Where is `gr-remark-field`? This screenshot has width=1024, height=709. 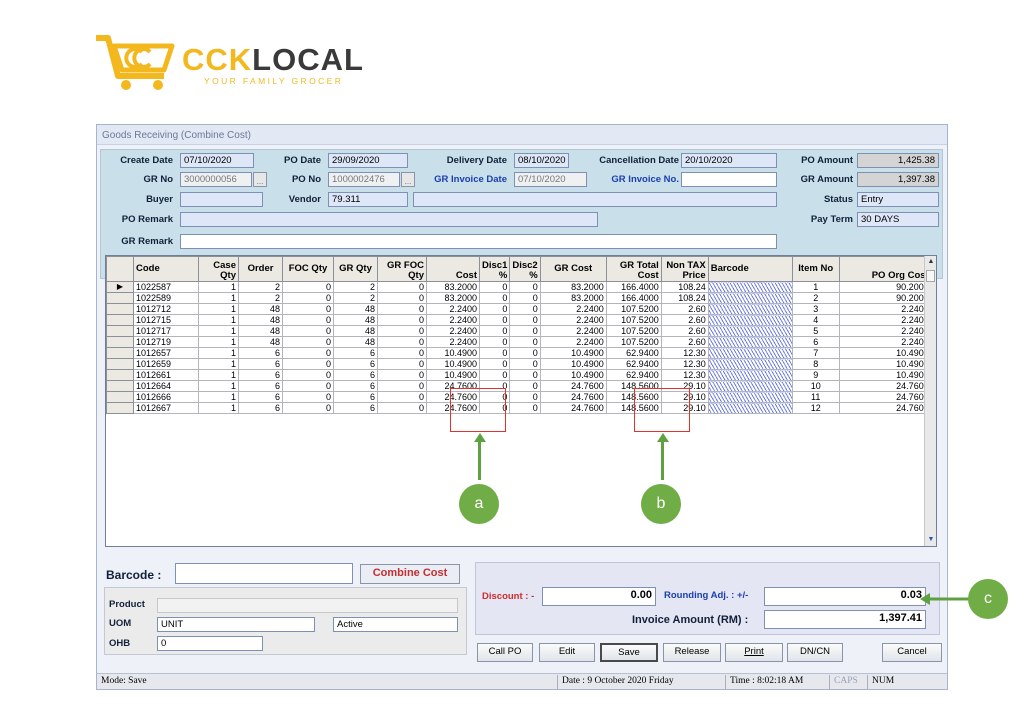
gr-remark-field is located at coordinates (478, 241).